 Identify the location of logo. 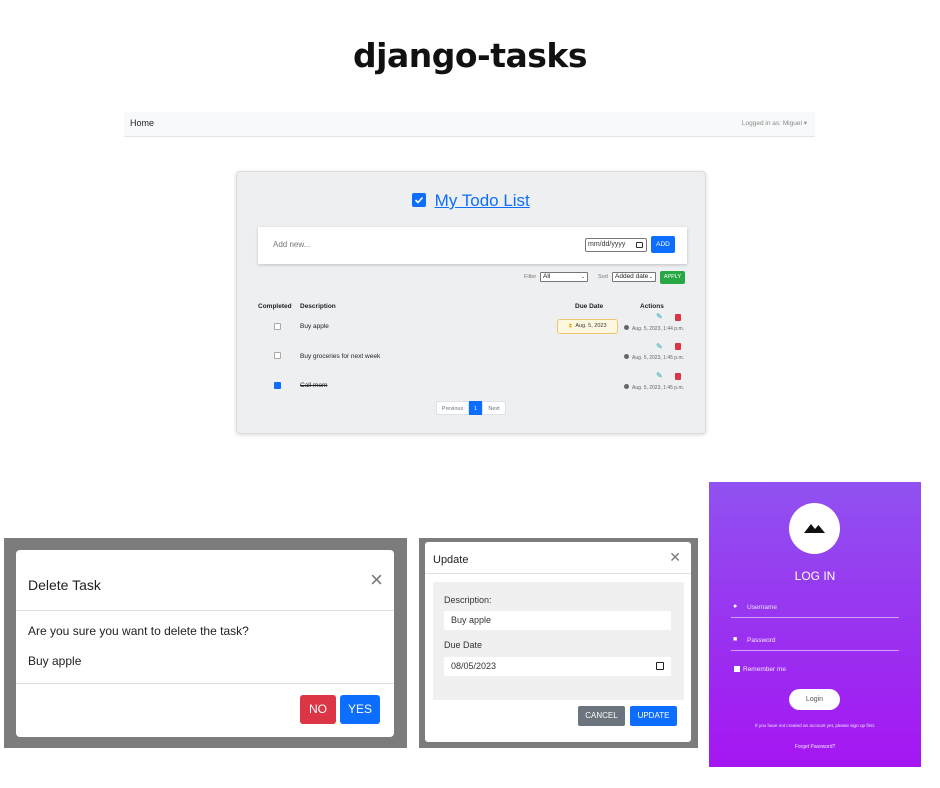
(814, 528).